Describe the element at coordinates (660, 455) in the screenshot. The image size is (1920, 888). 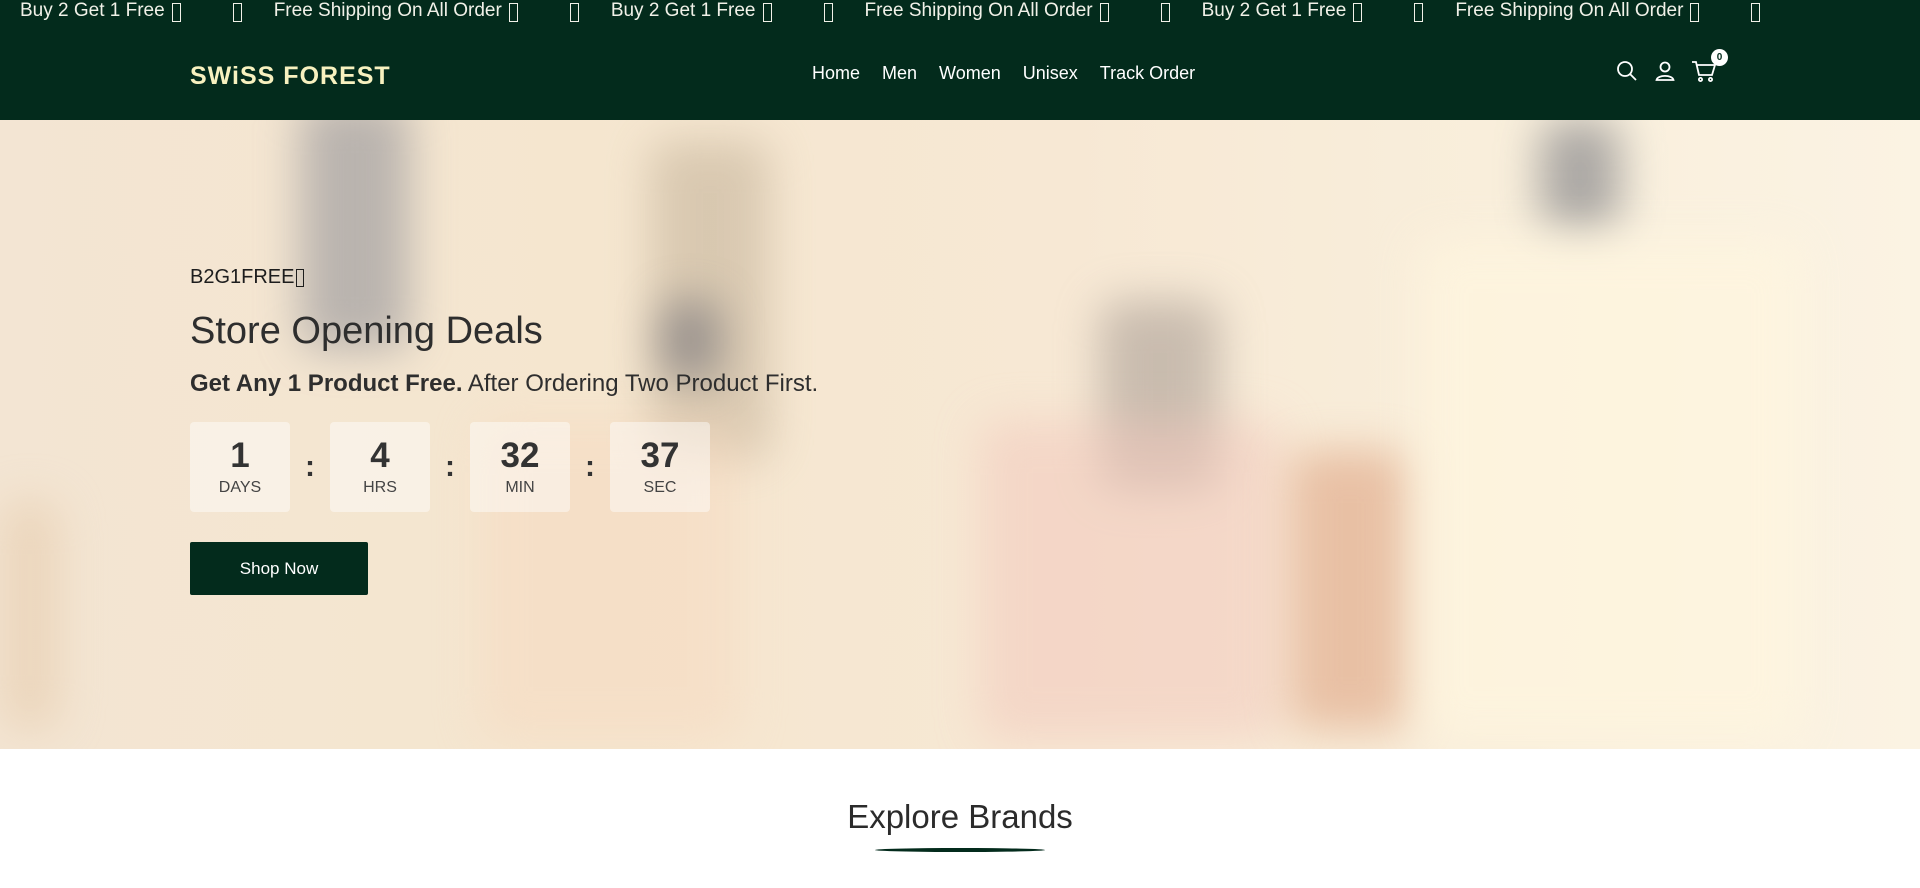
I see `countdown-value: 37` at that location.